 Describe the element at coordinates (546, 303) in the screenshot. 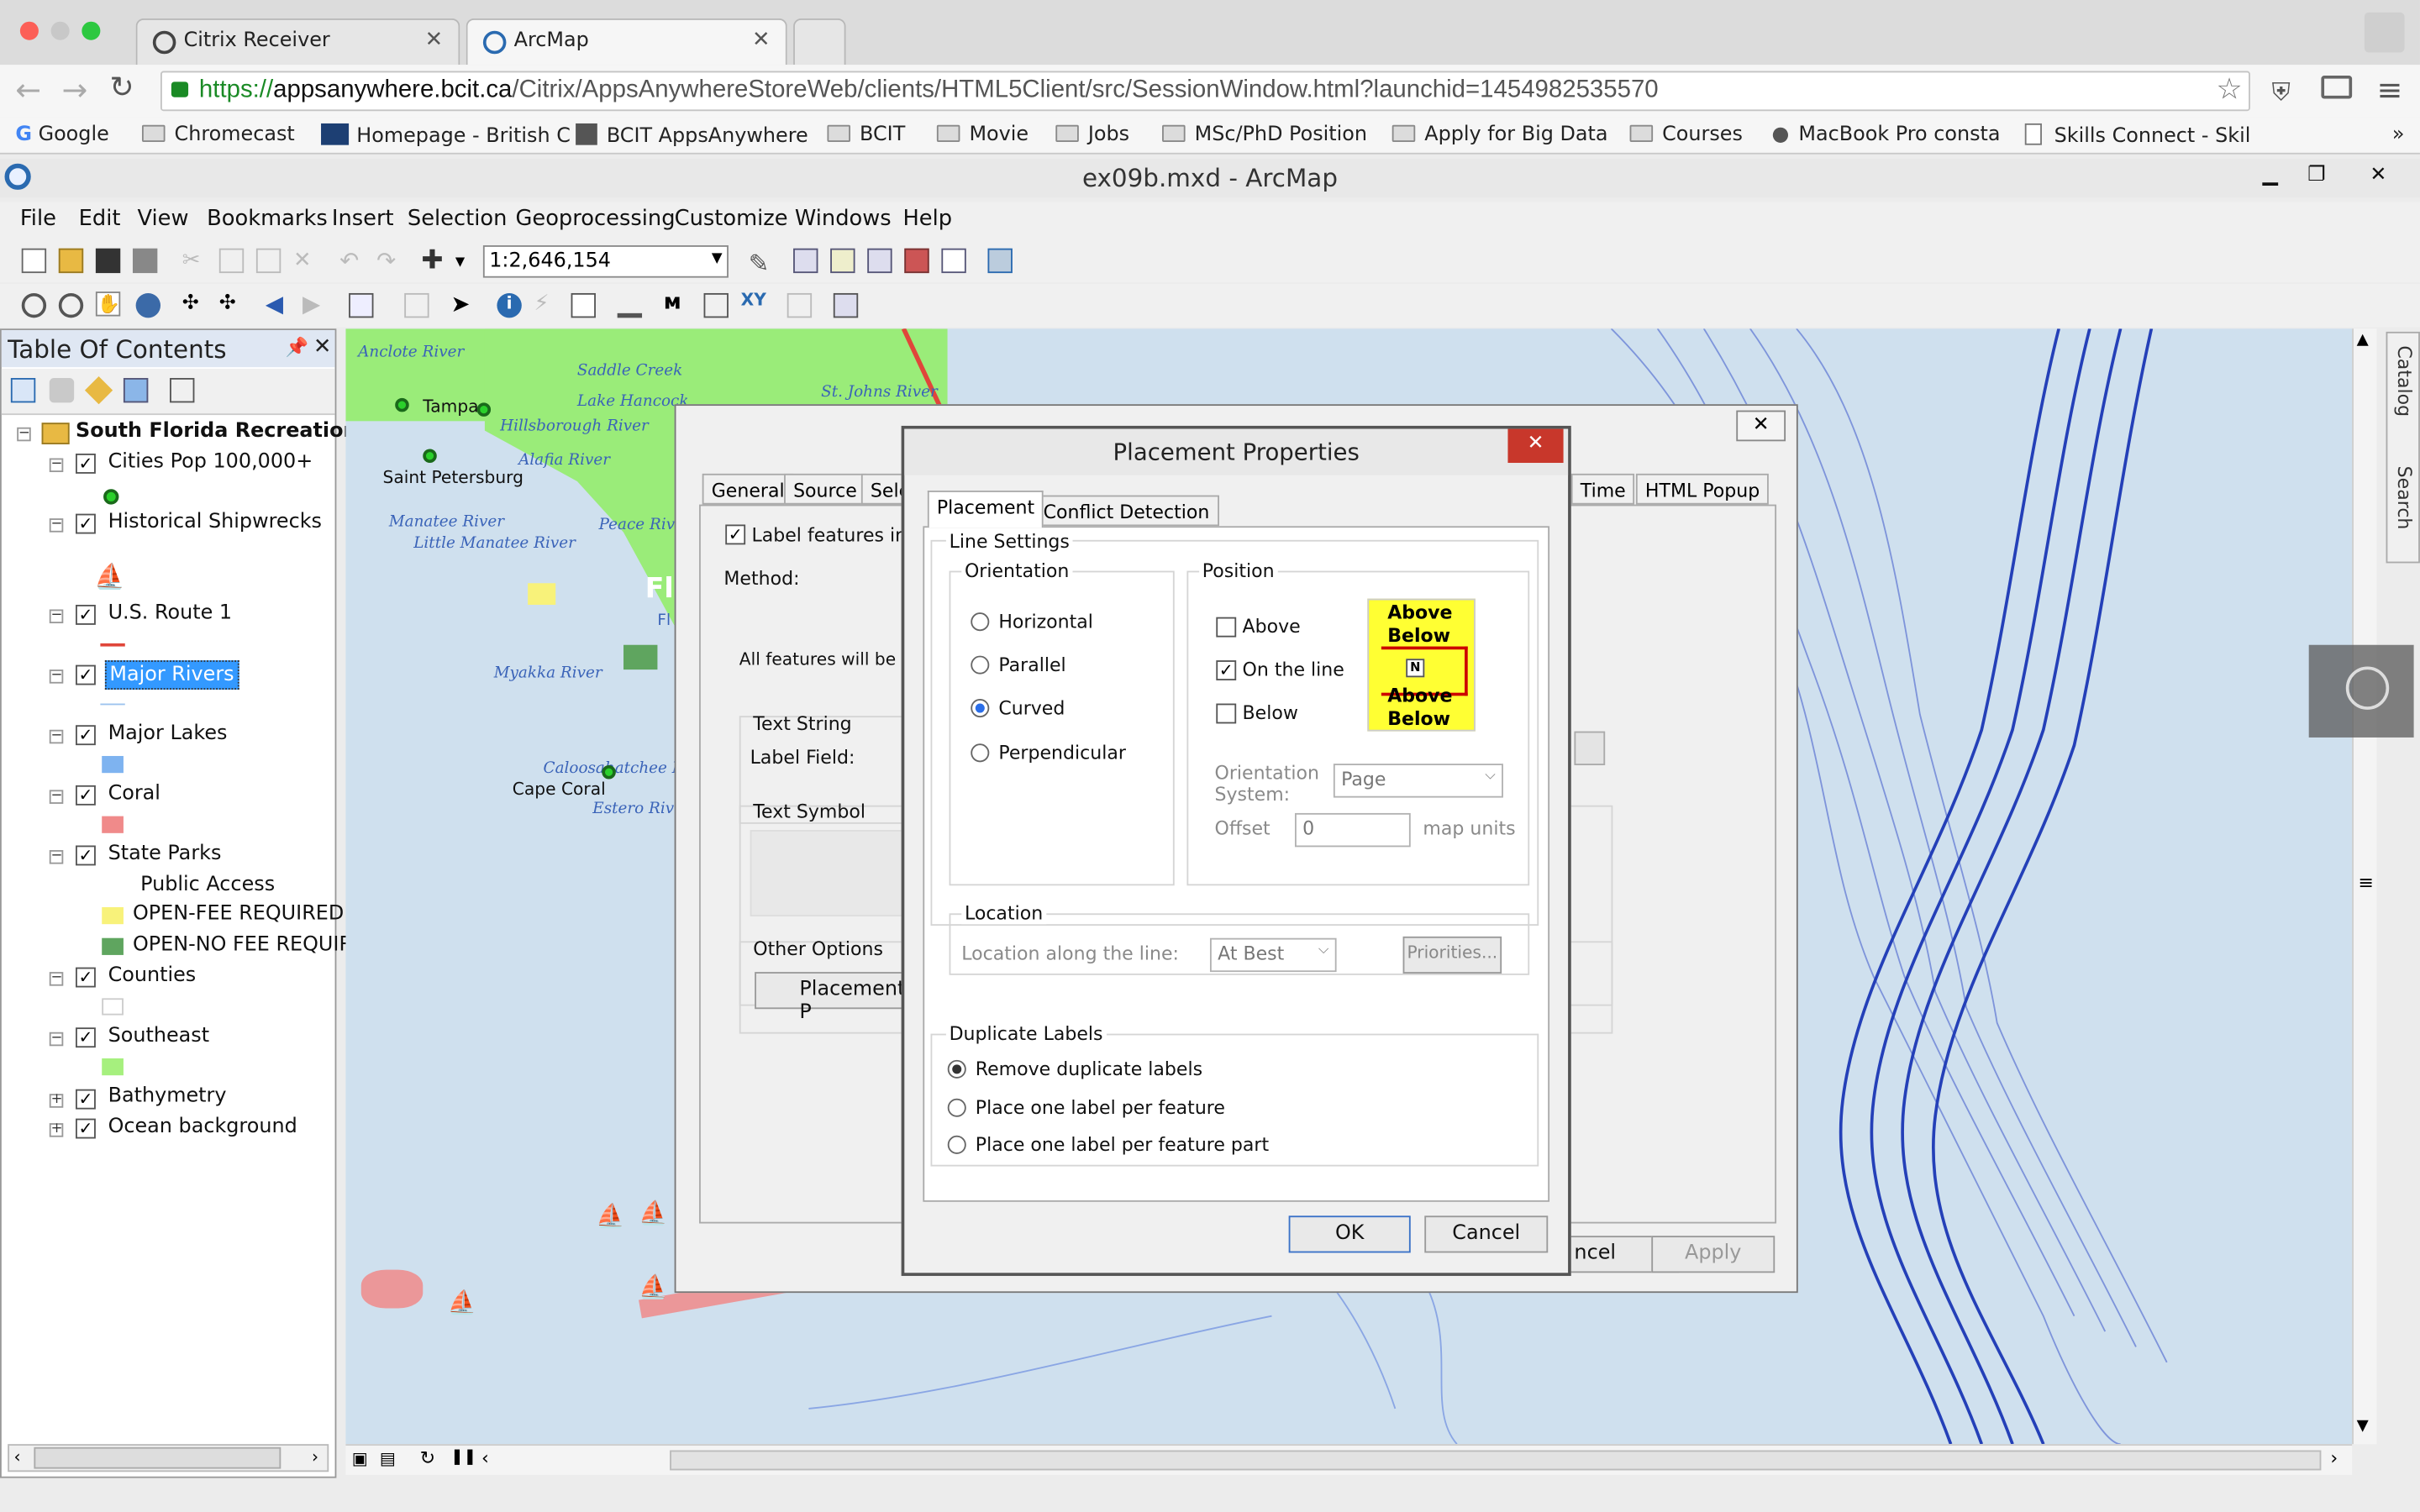

I see `hyperlink-icon: ⚡` at that location.